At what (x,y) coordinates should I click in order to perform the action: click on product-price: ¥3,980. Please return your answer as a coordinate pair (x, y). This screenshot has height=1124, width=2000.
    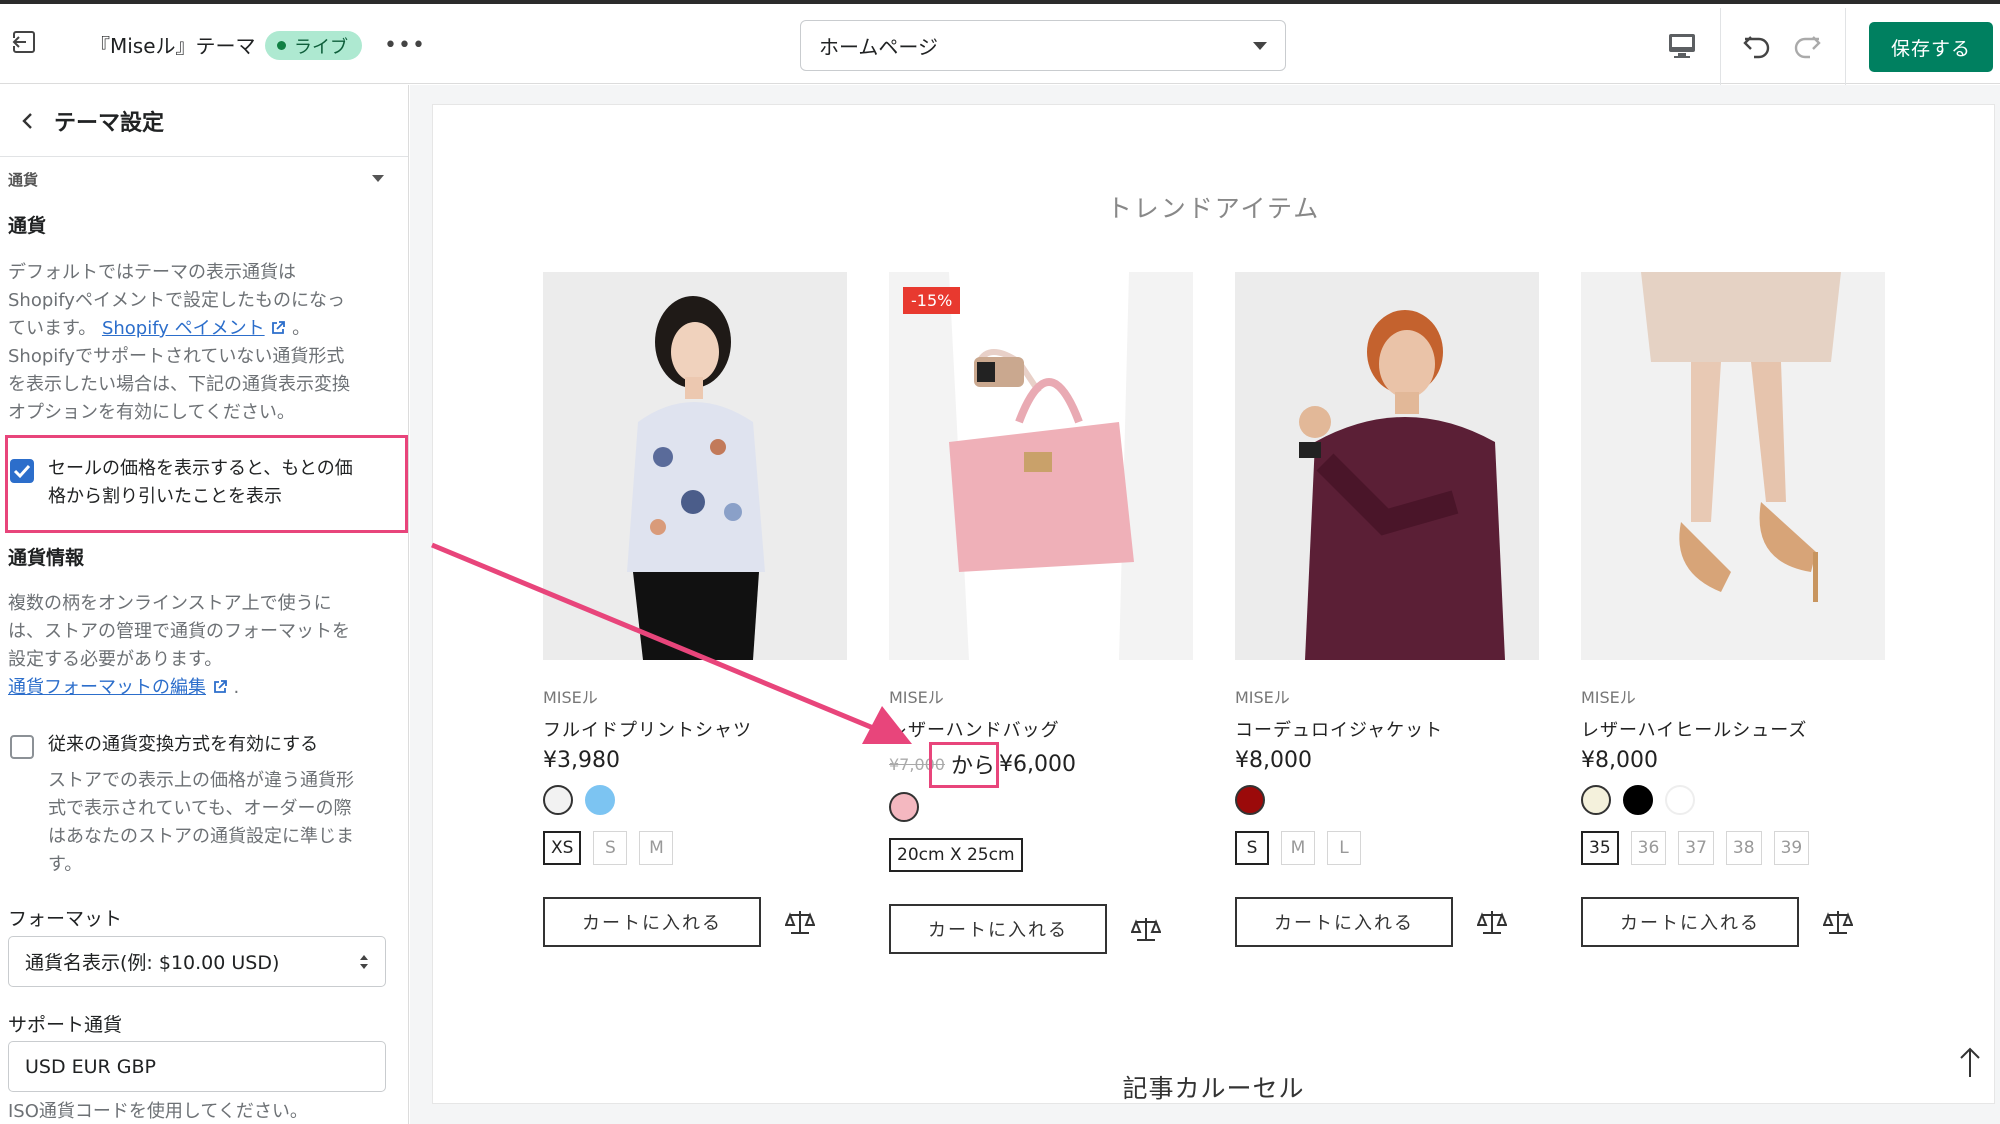
    Looking at the image, I should click on (695, 760).